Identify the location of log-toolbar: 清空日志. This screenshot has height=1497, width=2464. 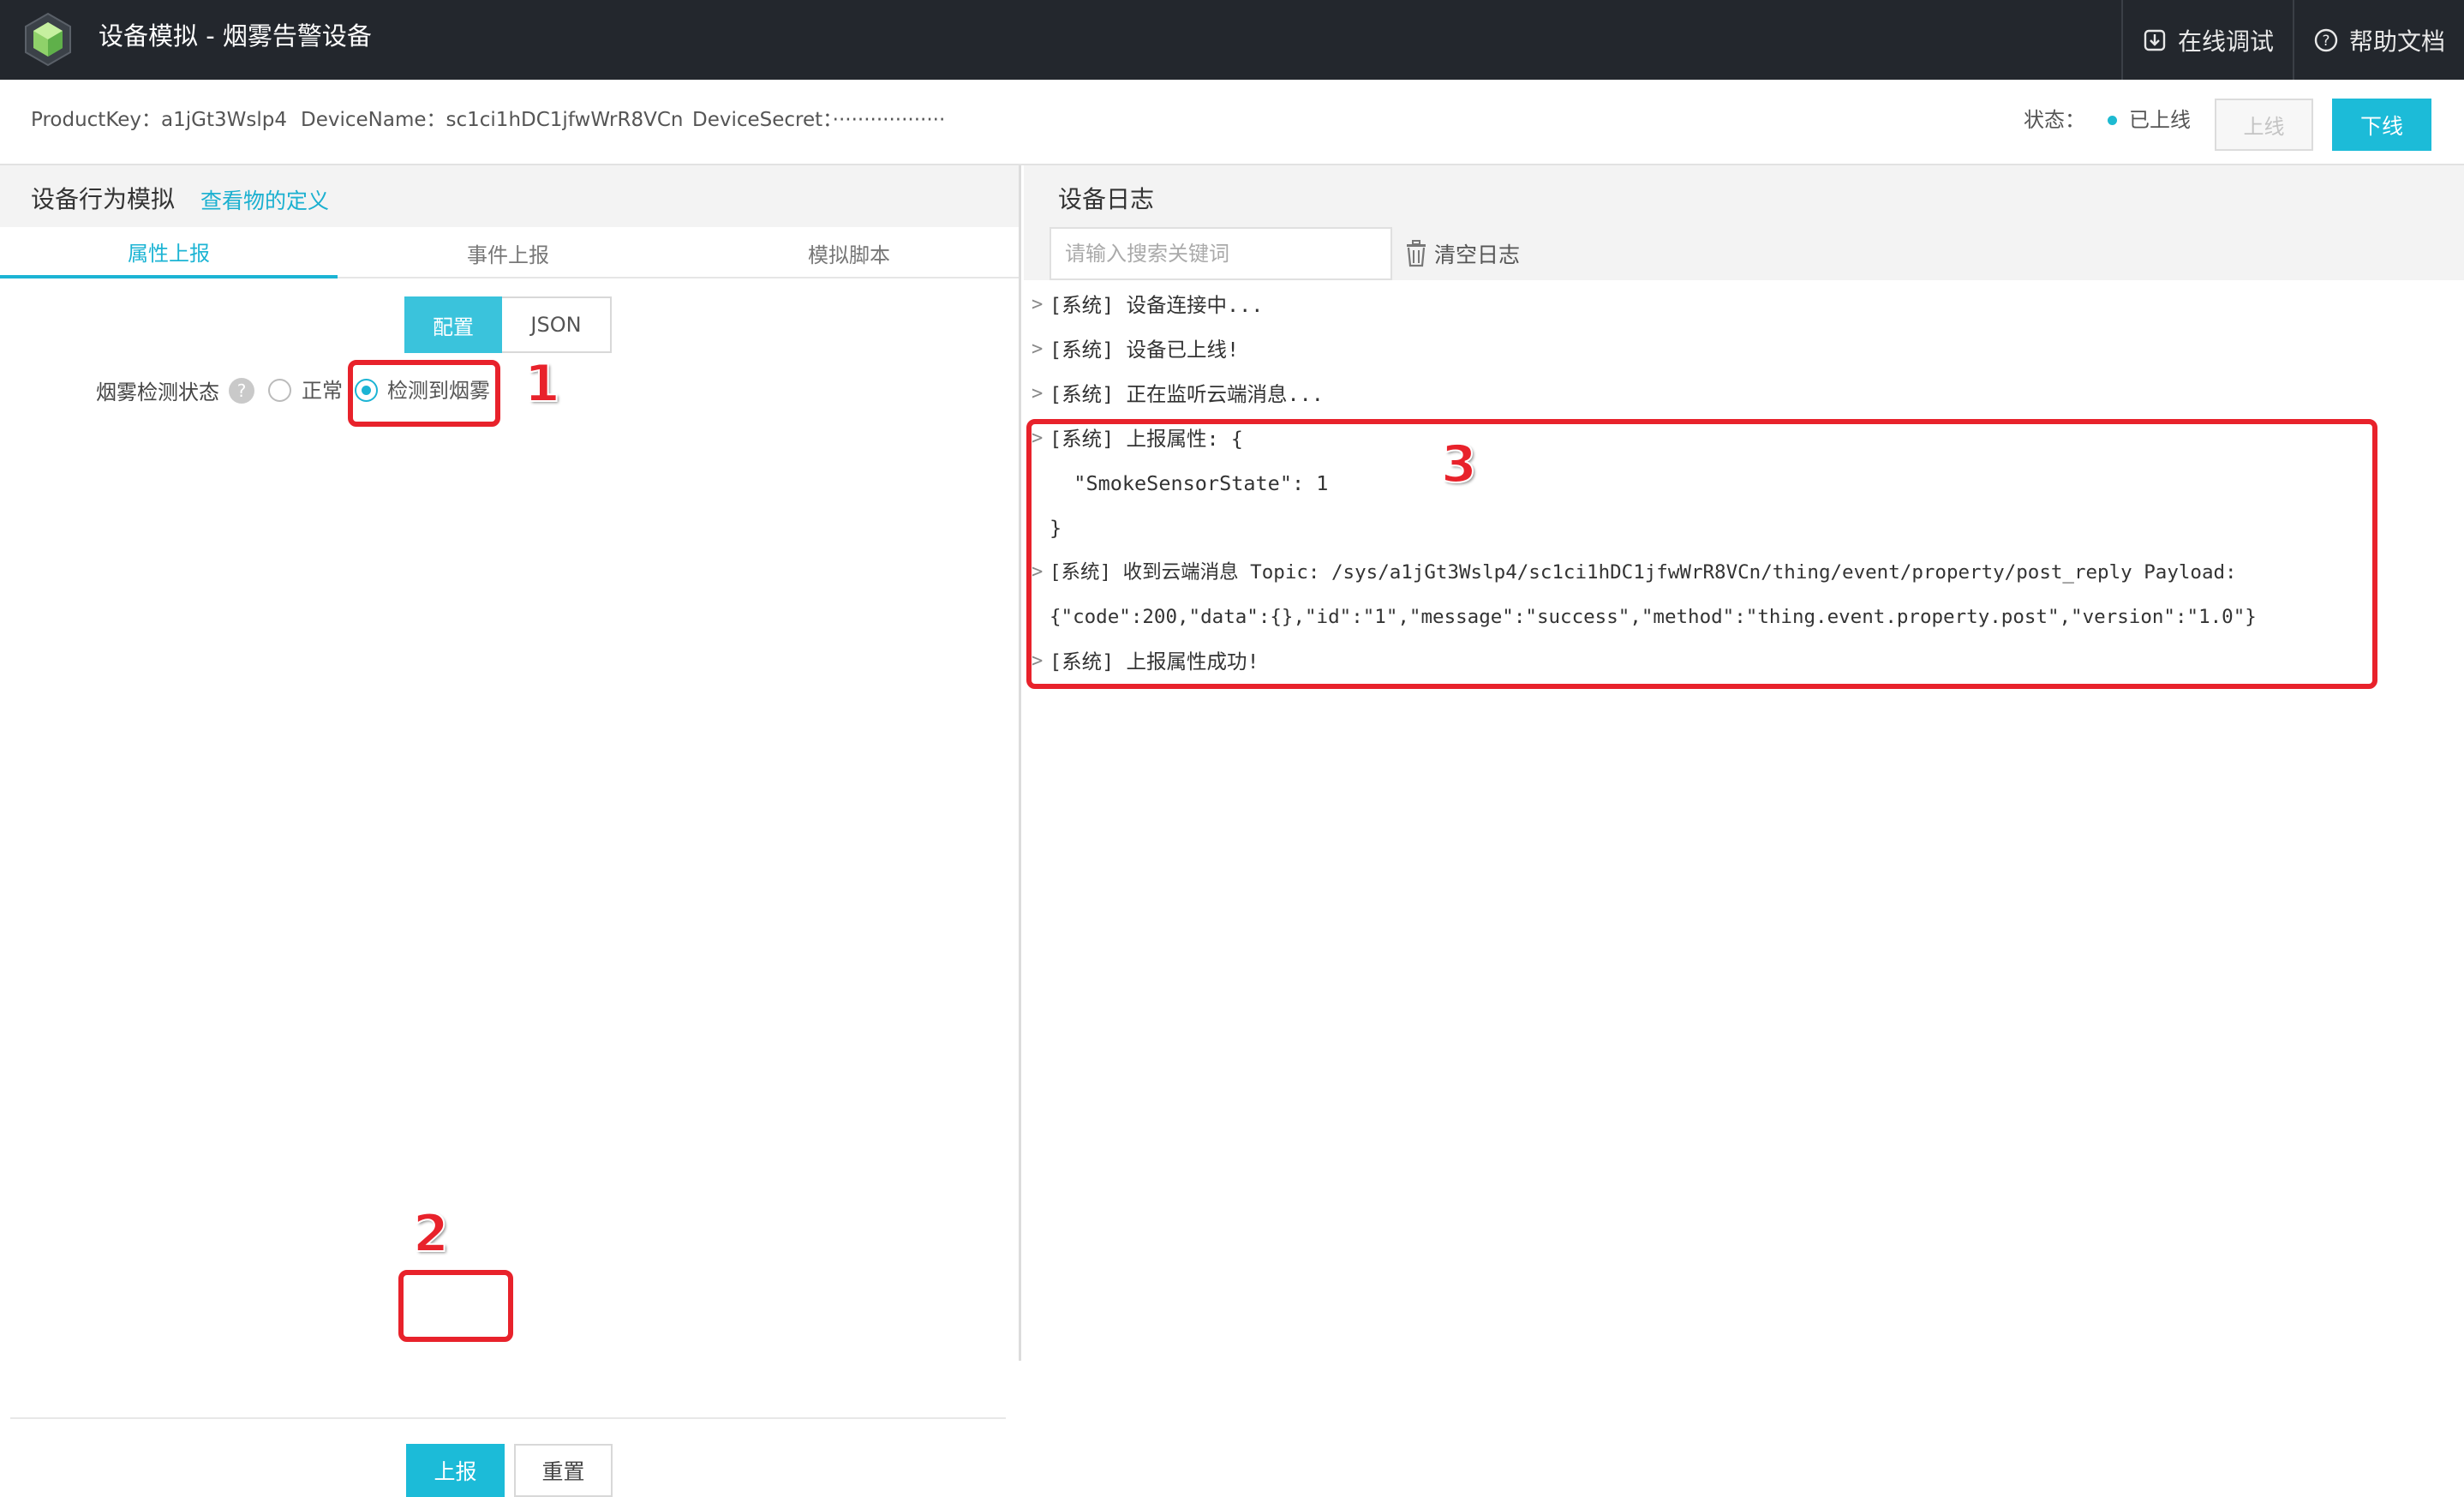
(1744, 254).